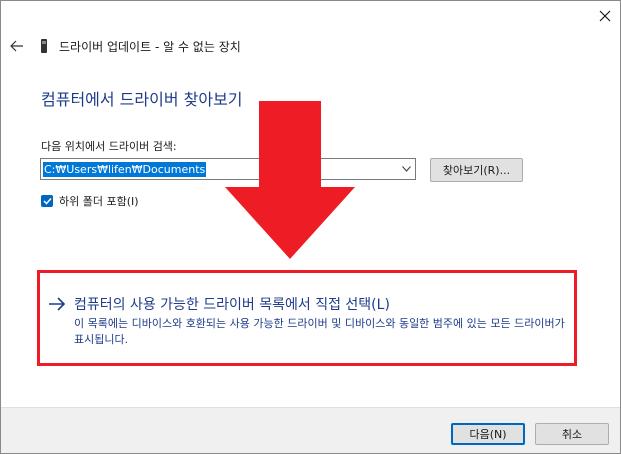 Image resolution: width=621 pixels, height=454 pixels. Describe the element at coordinates (57, 304) in the screenshot. I see `right-arrow-icon` at that location.